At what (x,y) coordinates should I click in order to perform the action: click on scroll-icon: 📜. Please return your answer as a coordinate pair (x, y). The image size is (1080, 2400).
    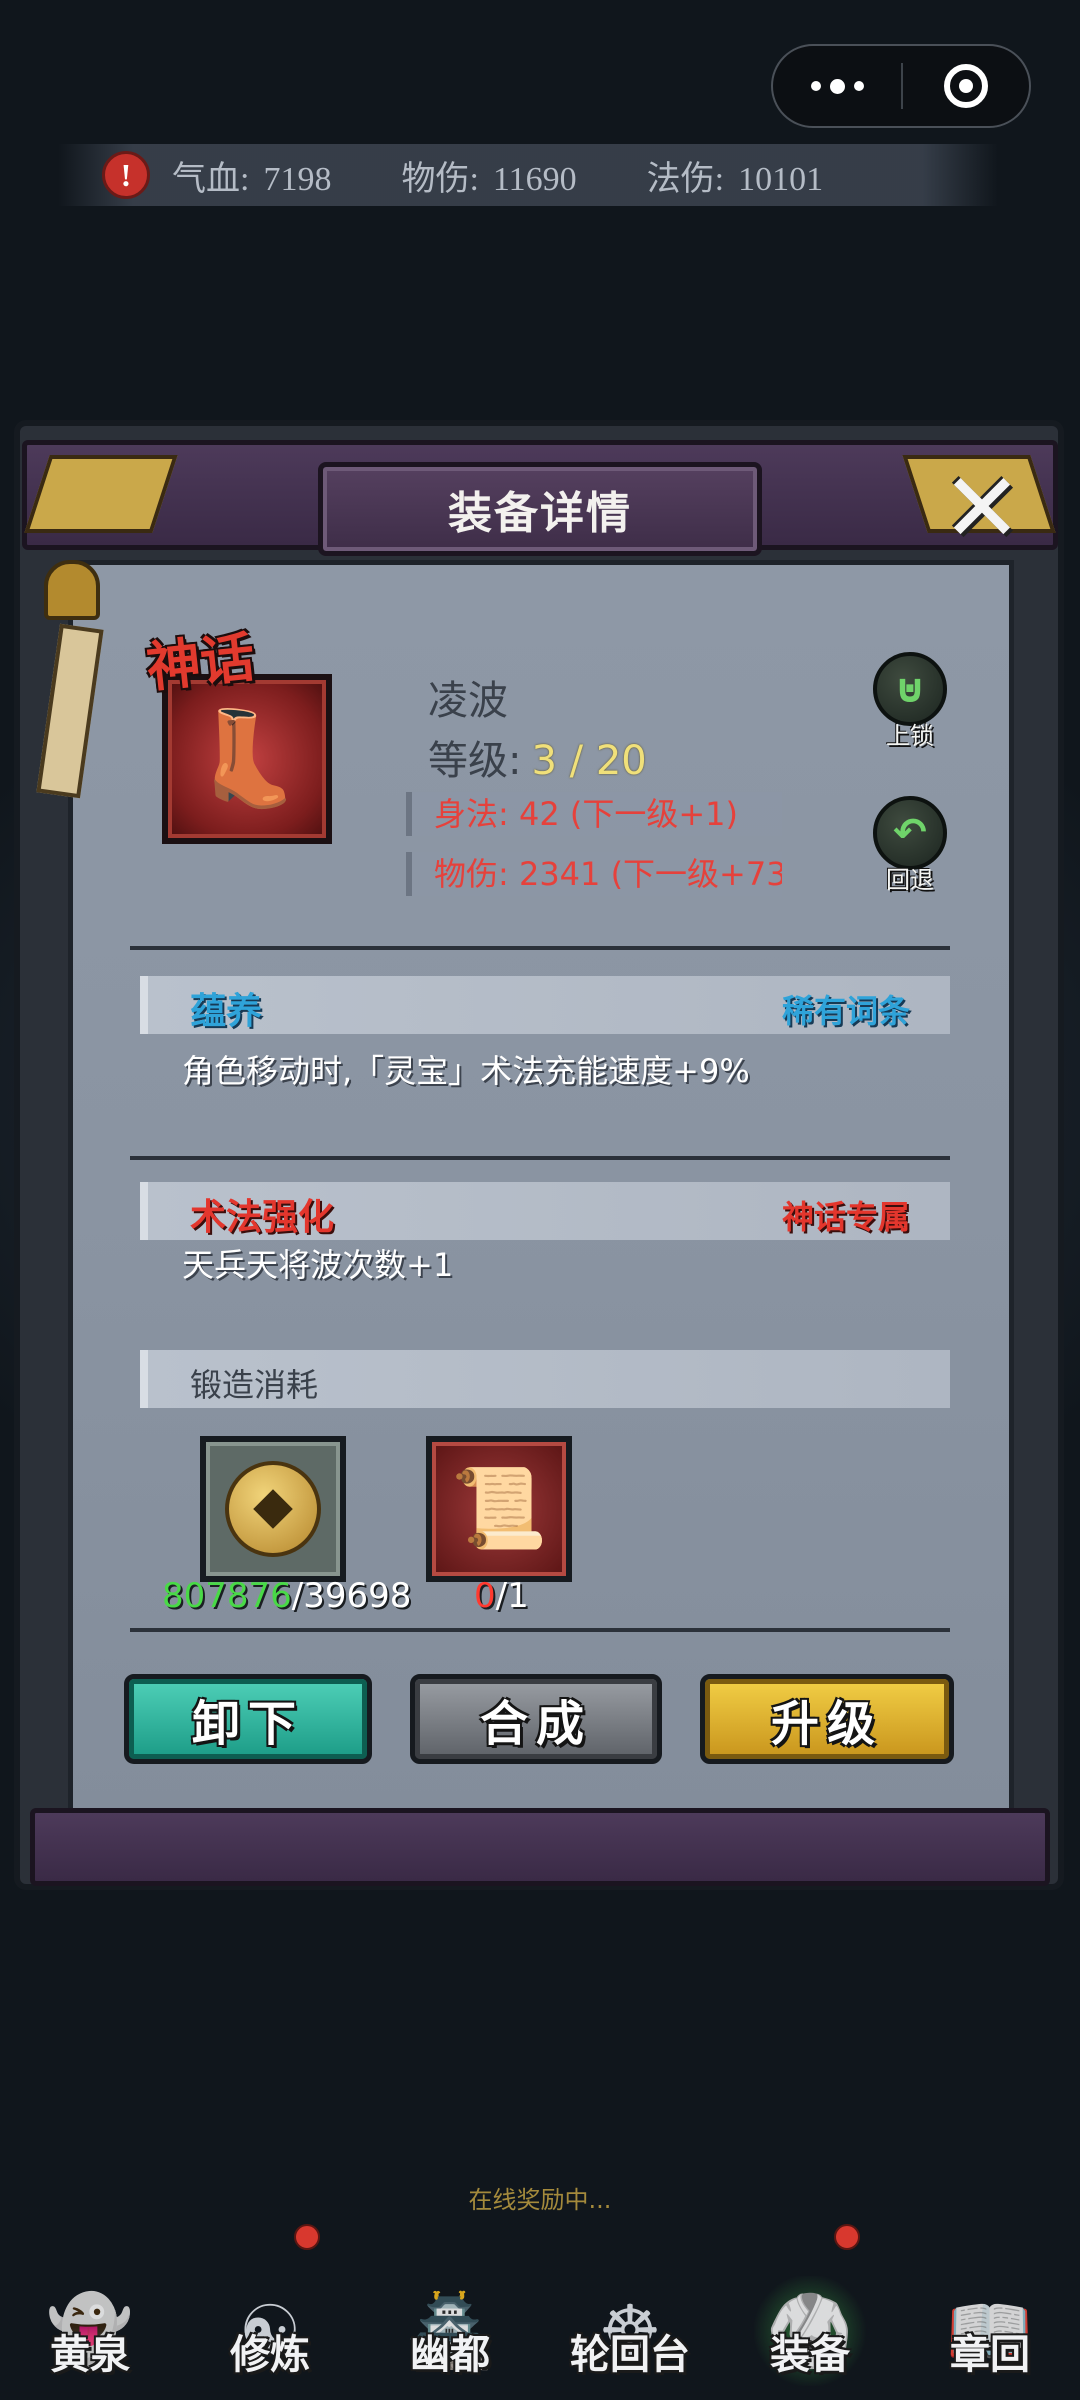
    Looking at the image, I should click on (499, 1508).